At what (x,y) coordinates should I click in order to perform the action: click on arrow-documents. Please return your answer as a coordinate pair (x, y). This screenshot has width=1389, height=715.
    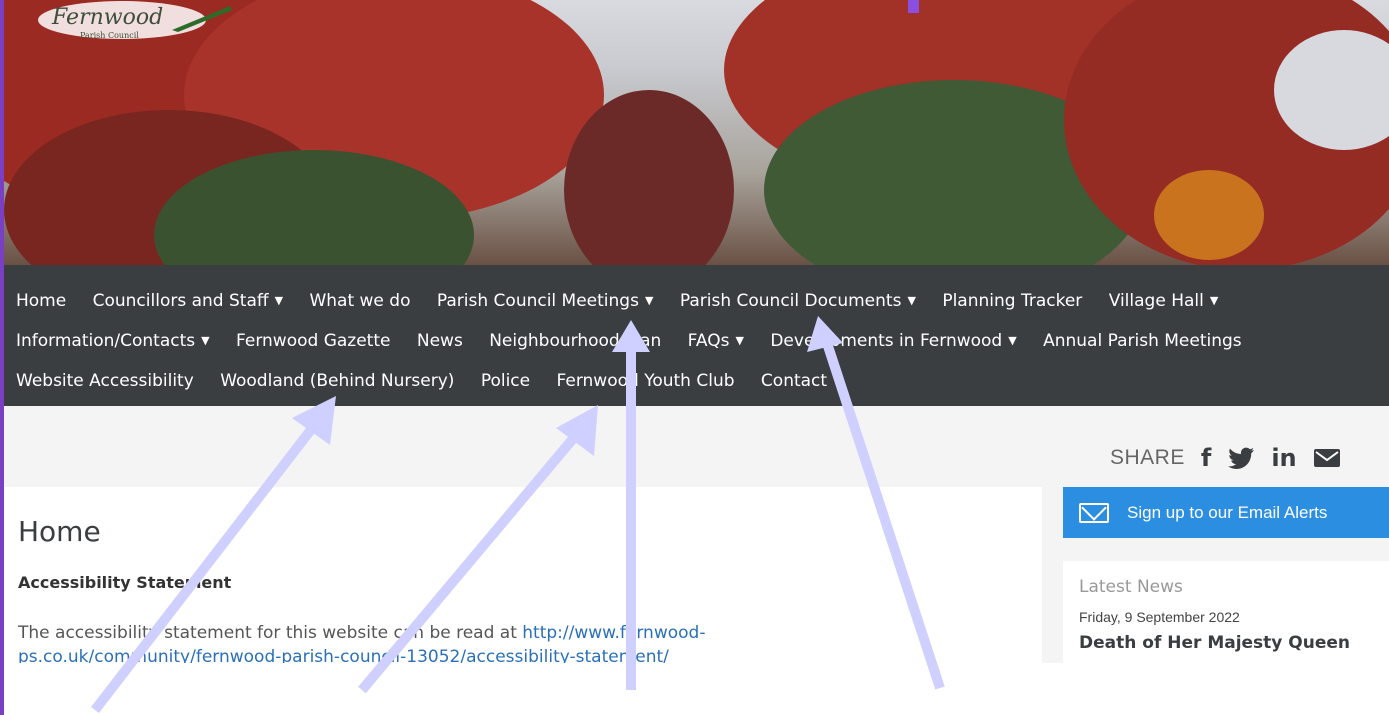
    Looking at the image, I should click on (876, 503).